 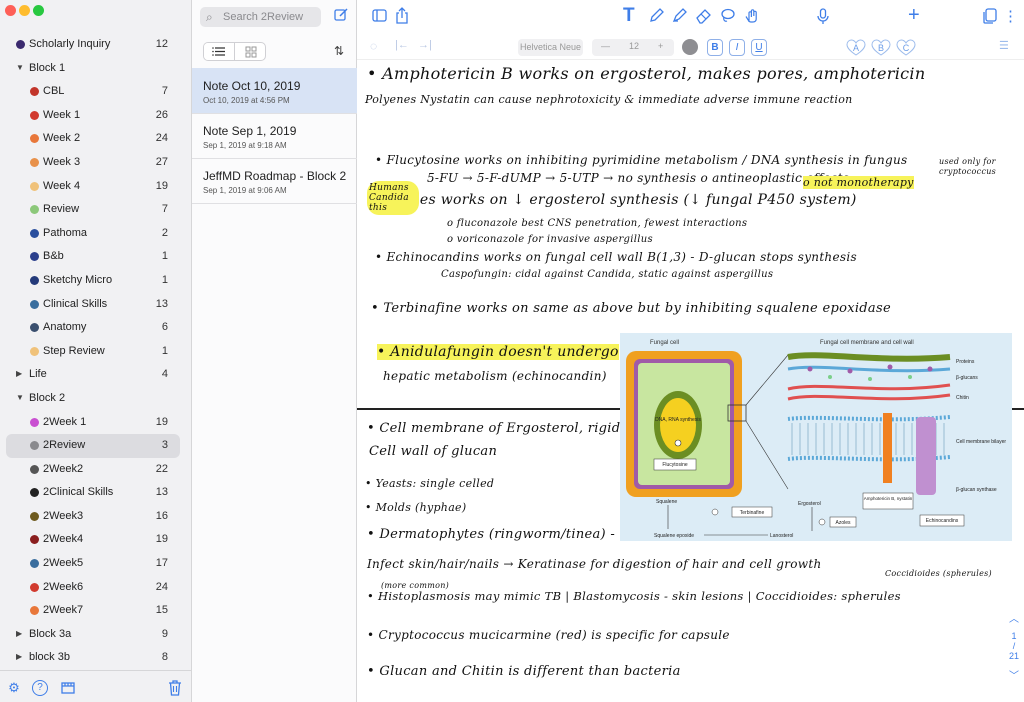 What do you see at coordinates (161, 515) in the screenshot?
I see `sidebar-item-count: 16` at bounding box center [161, 515].